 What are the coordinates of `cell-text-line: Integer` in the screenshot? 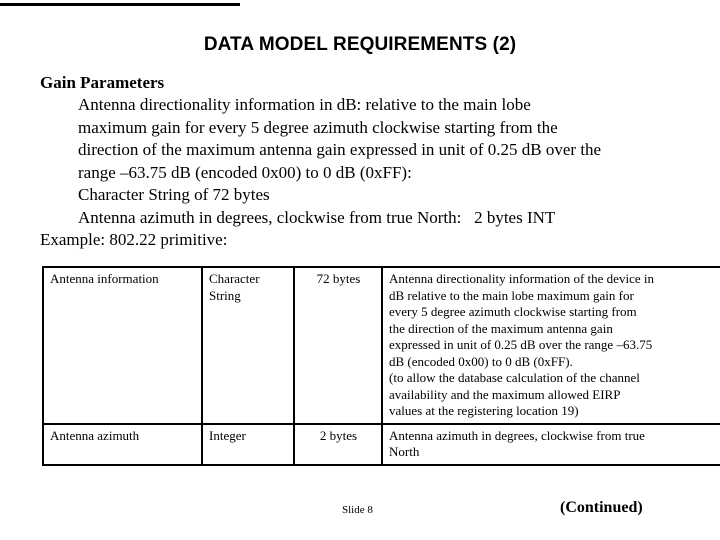 It's located at (227, 435).